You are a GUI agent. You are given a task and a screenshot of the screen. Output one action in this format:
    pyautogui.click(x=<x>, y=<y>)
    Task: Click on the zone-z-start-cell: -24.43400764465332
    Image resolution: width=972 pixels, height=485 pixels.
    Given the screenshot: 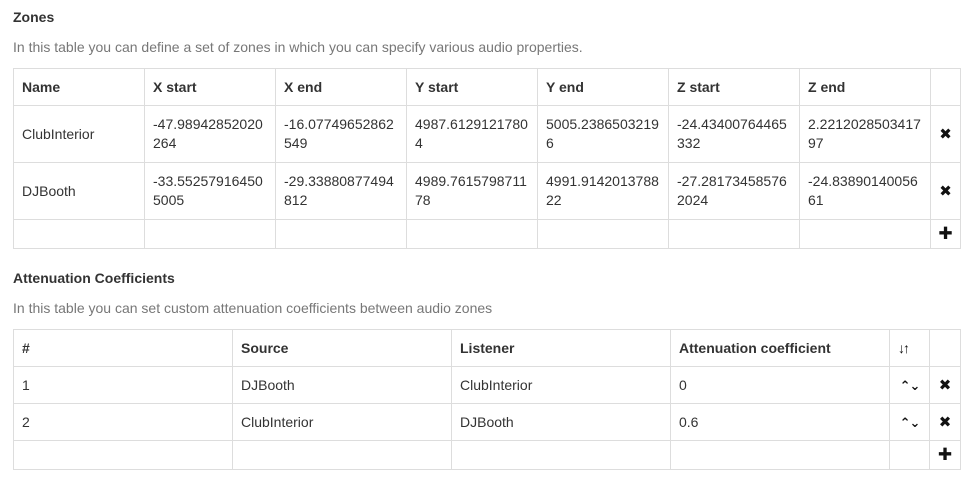 What is the action you would take?
    pyautogui.click(x=734, y=134)
    